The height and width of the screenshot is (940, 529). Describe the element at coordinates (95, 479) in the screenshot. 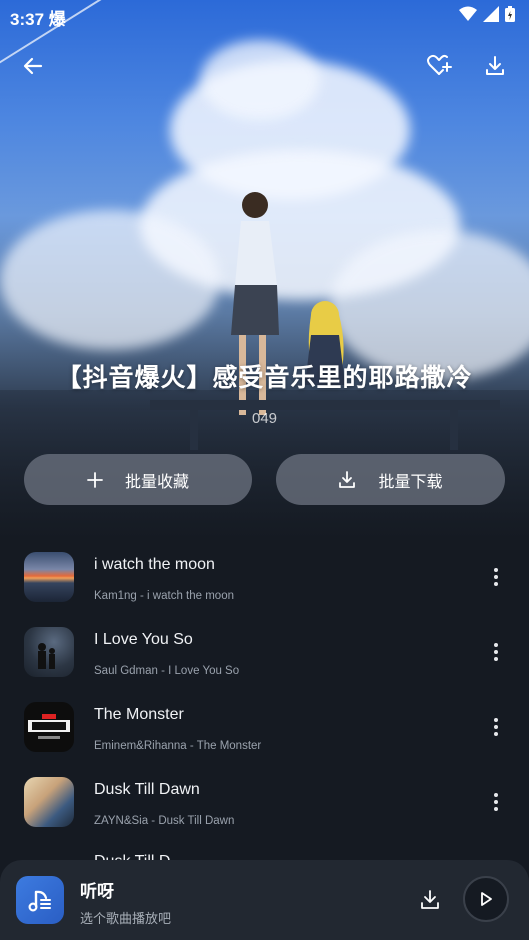

I see `plus-icon` at that location.